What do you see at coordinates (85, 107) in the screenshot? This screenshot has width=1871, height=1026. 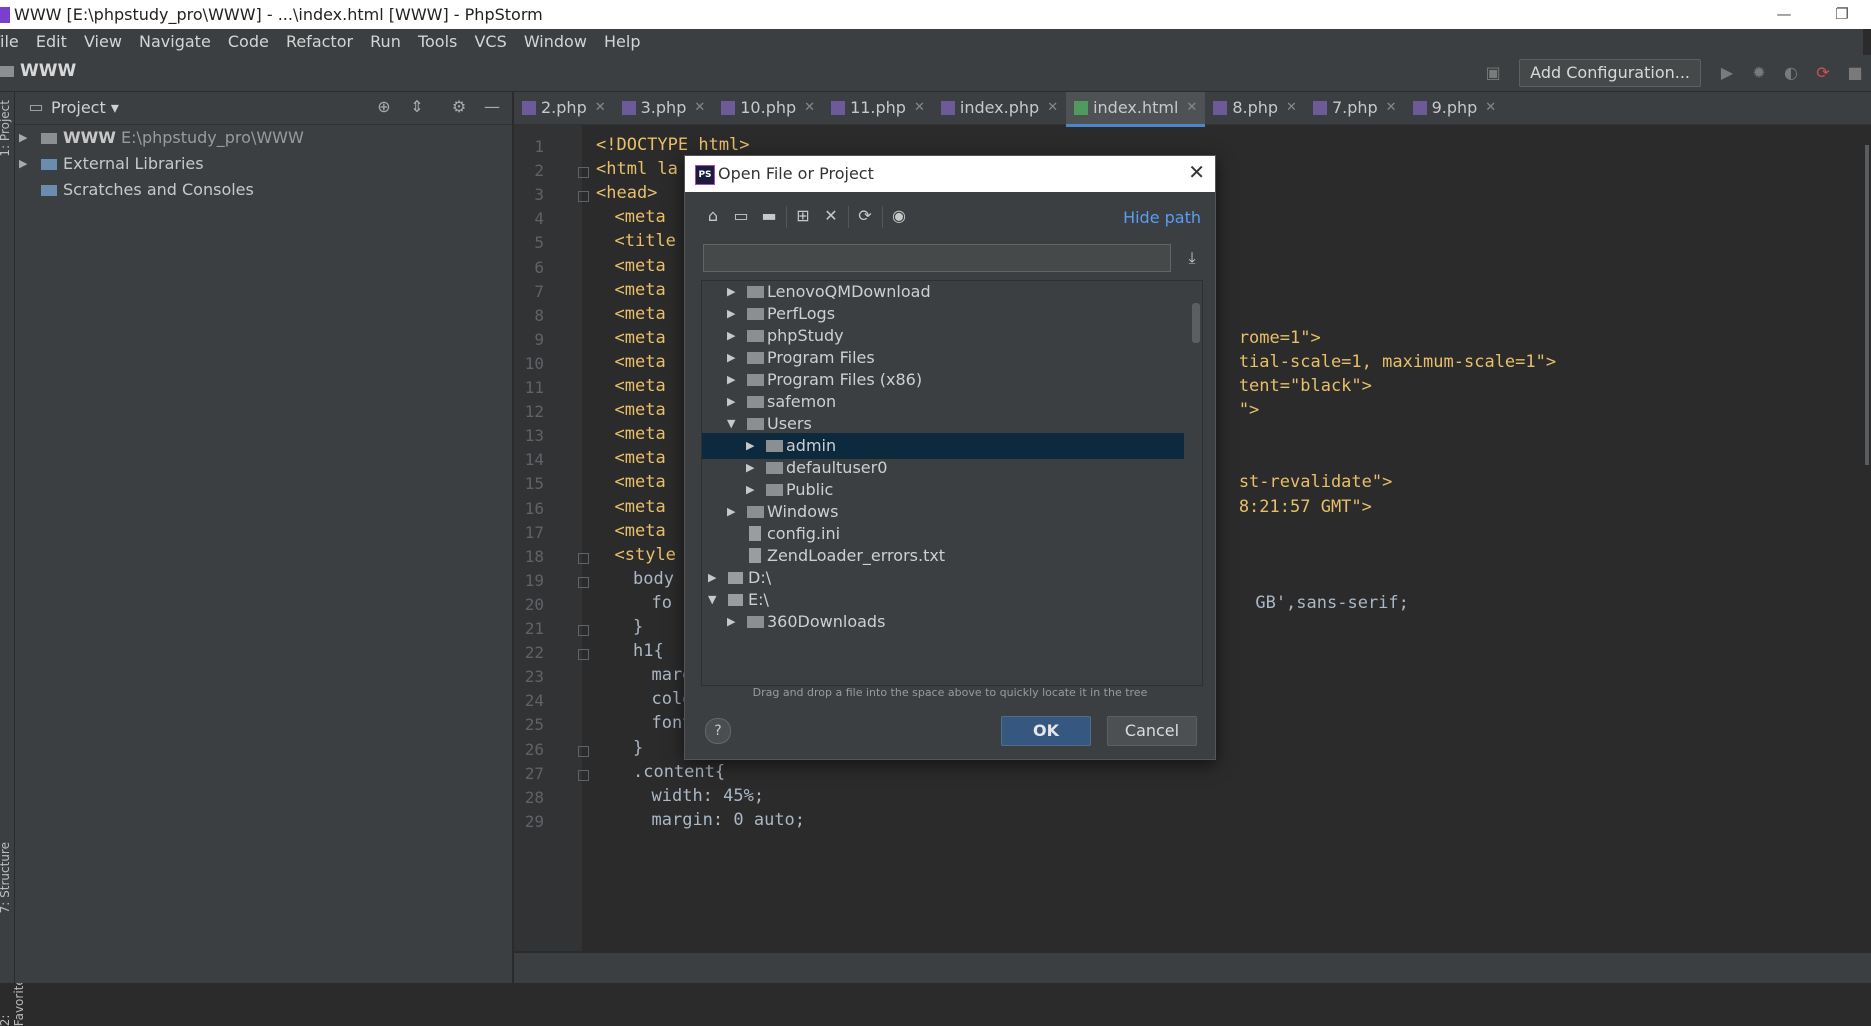 I see `project-view-selector: Project ▾` at bounding box center [85, 107].